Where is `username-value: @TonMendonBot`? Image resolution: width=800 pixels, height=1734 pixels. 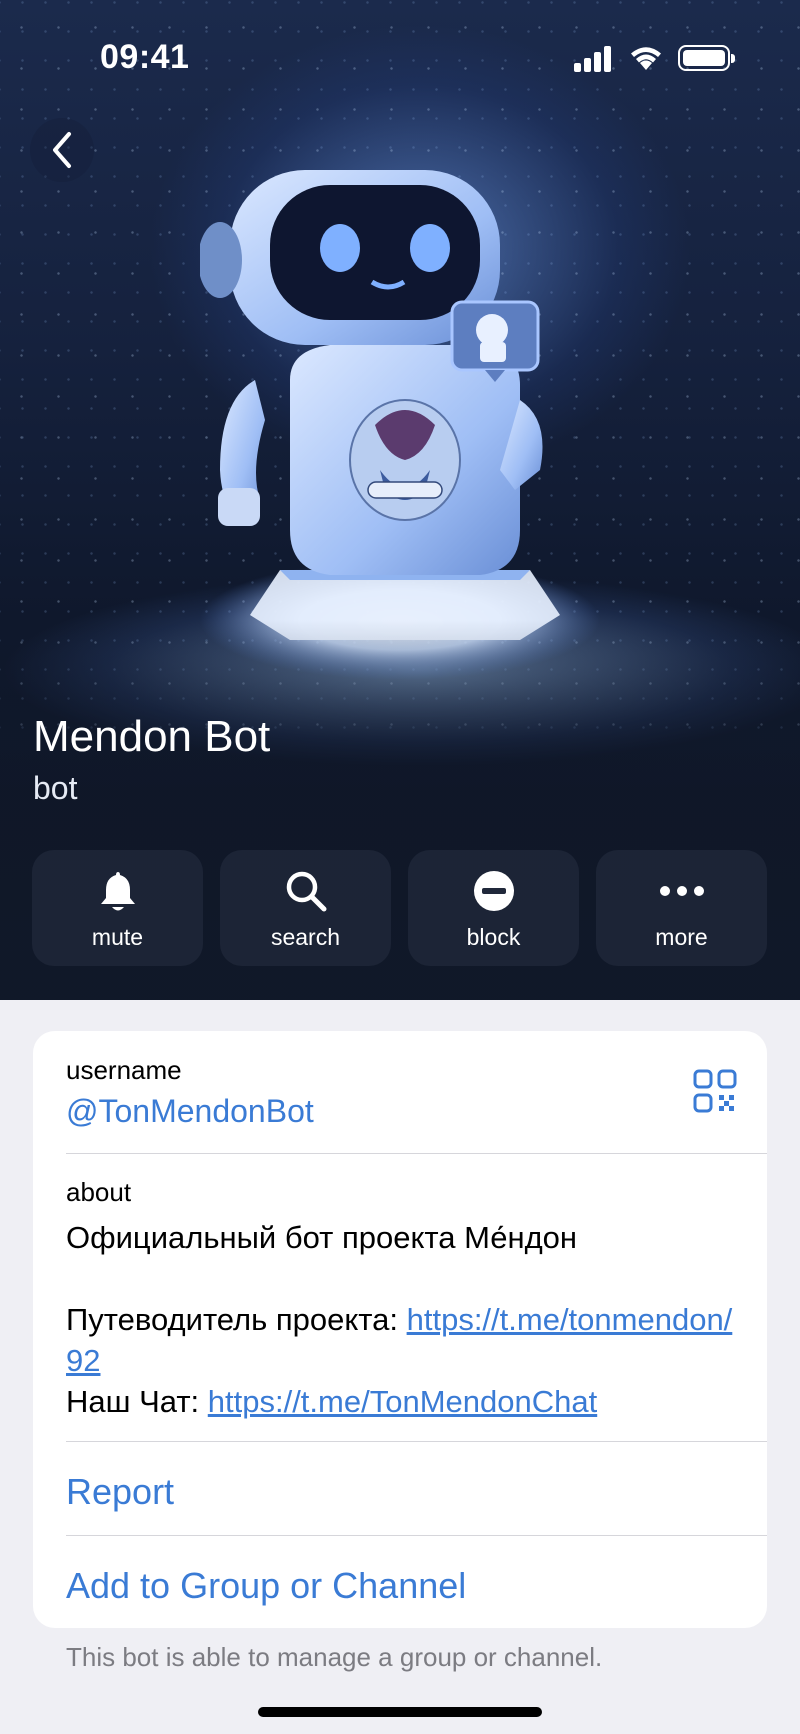
username-value: @TonMendonBot is located at coordinates (190, 1111).